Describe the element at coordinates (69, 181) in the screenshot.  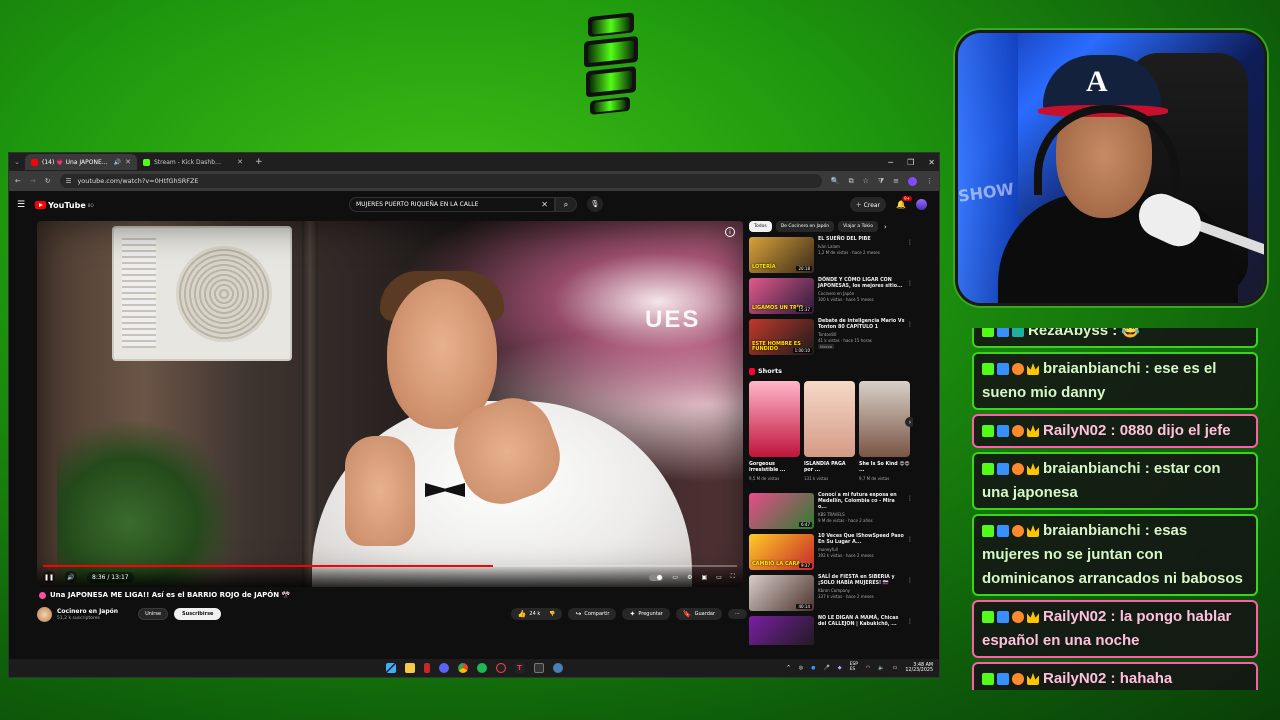
I see `site-info-icon: ☰` at that location.